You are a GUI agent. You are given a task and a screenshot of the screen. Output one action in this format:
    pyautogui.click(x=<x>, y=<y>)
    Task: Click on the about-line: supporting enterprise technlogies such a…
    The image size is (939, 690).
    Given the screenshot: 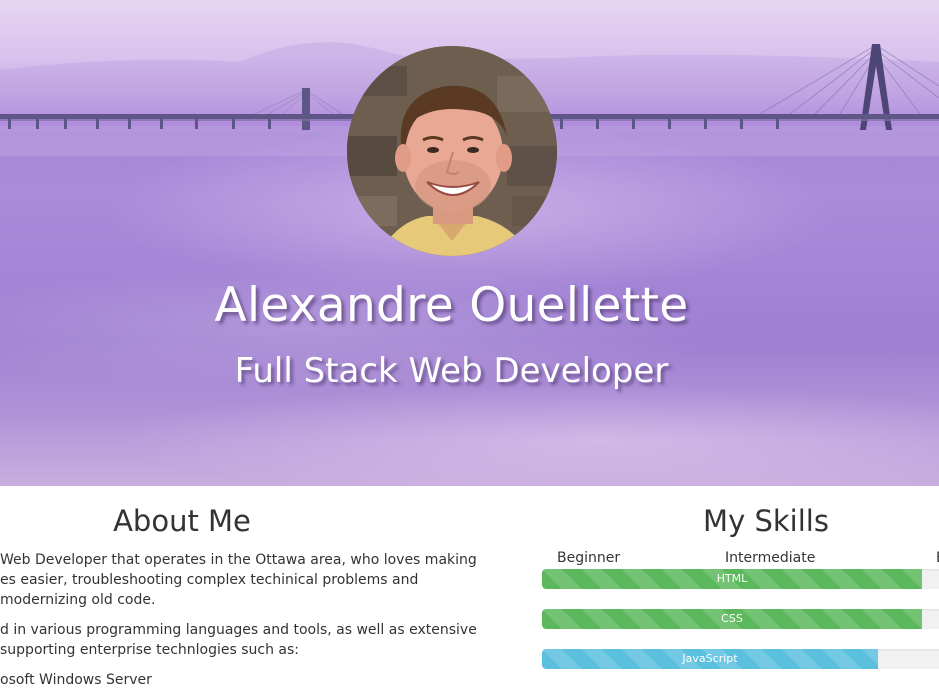 What is the action you would take?
    pyautogui.click(x=149, y=650)
    